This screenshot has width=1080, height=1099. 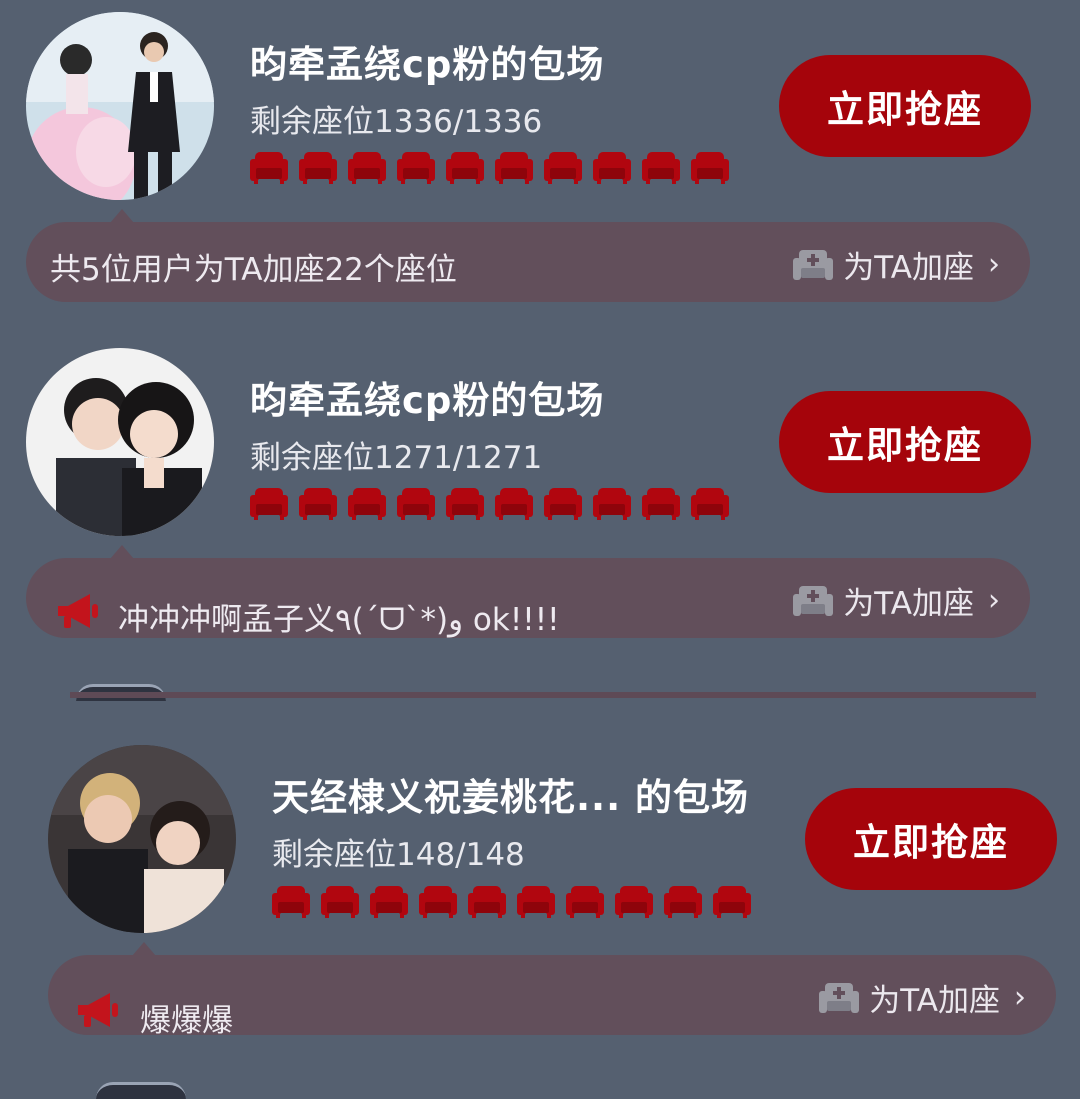 What do you see at coordinates (396, 122) in the screenshot?
I see `remaining-seats: 剩余座位1336/1336` at bounding box center [396, 122].